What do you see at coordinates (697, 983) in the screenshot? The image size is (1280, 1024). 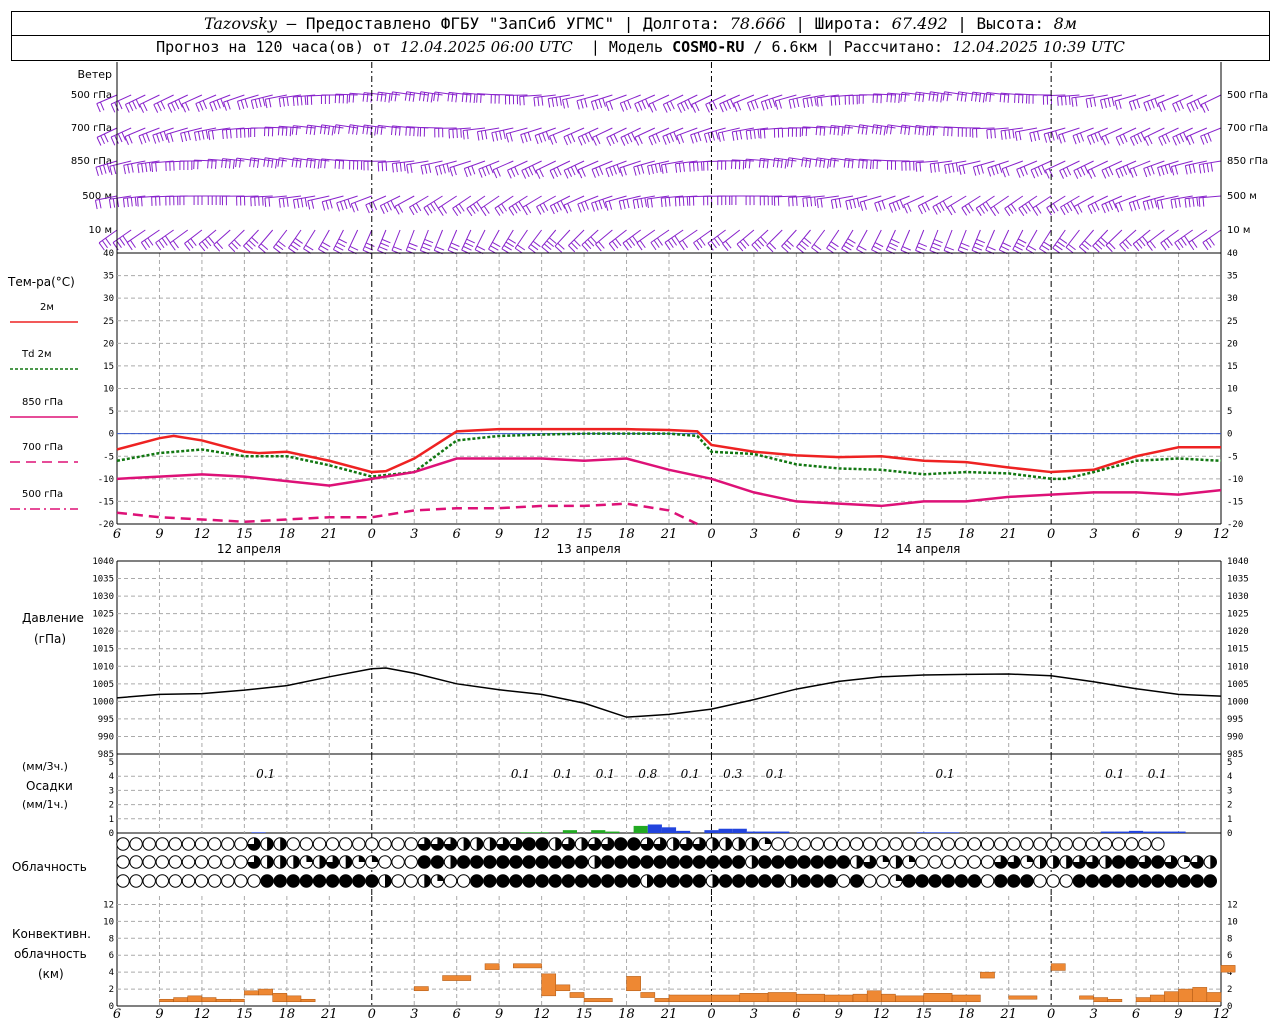 I see `convective-panel` at bounding box center [697, 983].